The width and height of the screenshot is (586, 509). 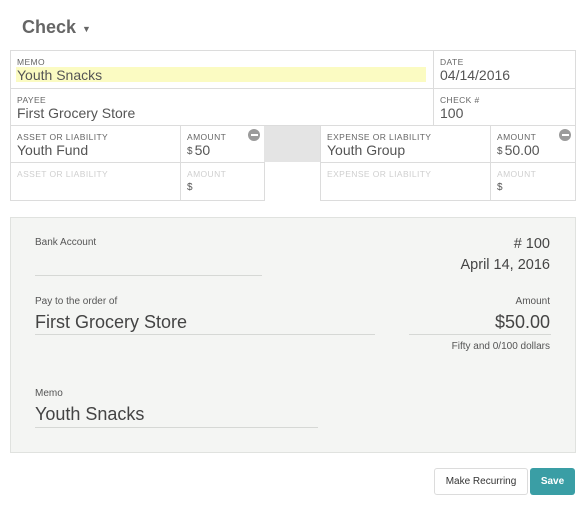 What do you see at coordinates (222, 69) in the screenshot?
I see `memo-field: MEMO Youth Snacks` at bounding box center [222, 69].